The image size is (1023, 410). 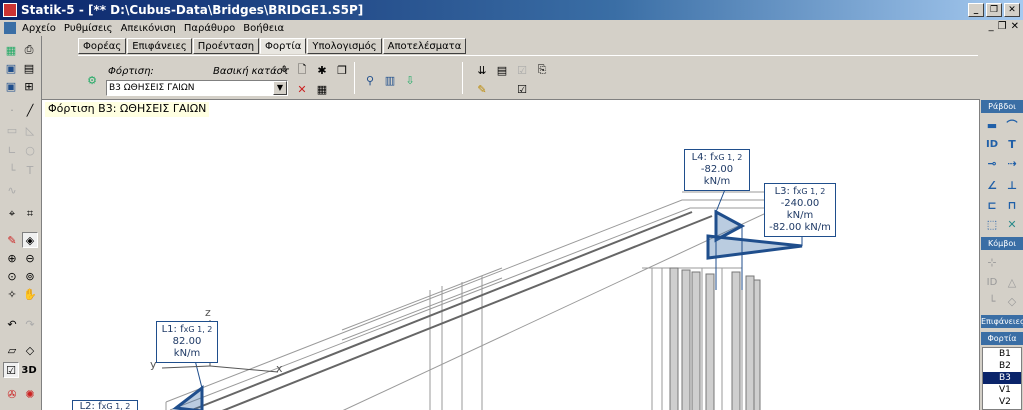 What do you see at coordinates (992, 224) in the screenshot?
I see `bar-beam-icon: ⬚` at bounding box center [992, 224].